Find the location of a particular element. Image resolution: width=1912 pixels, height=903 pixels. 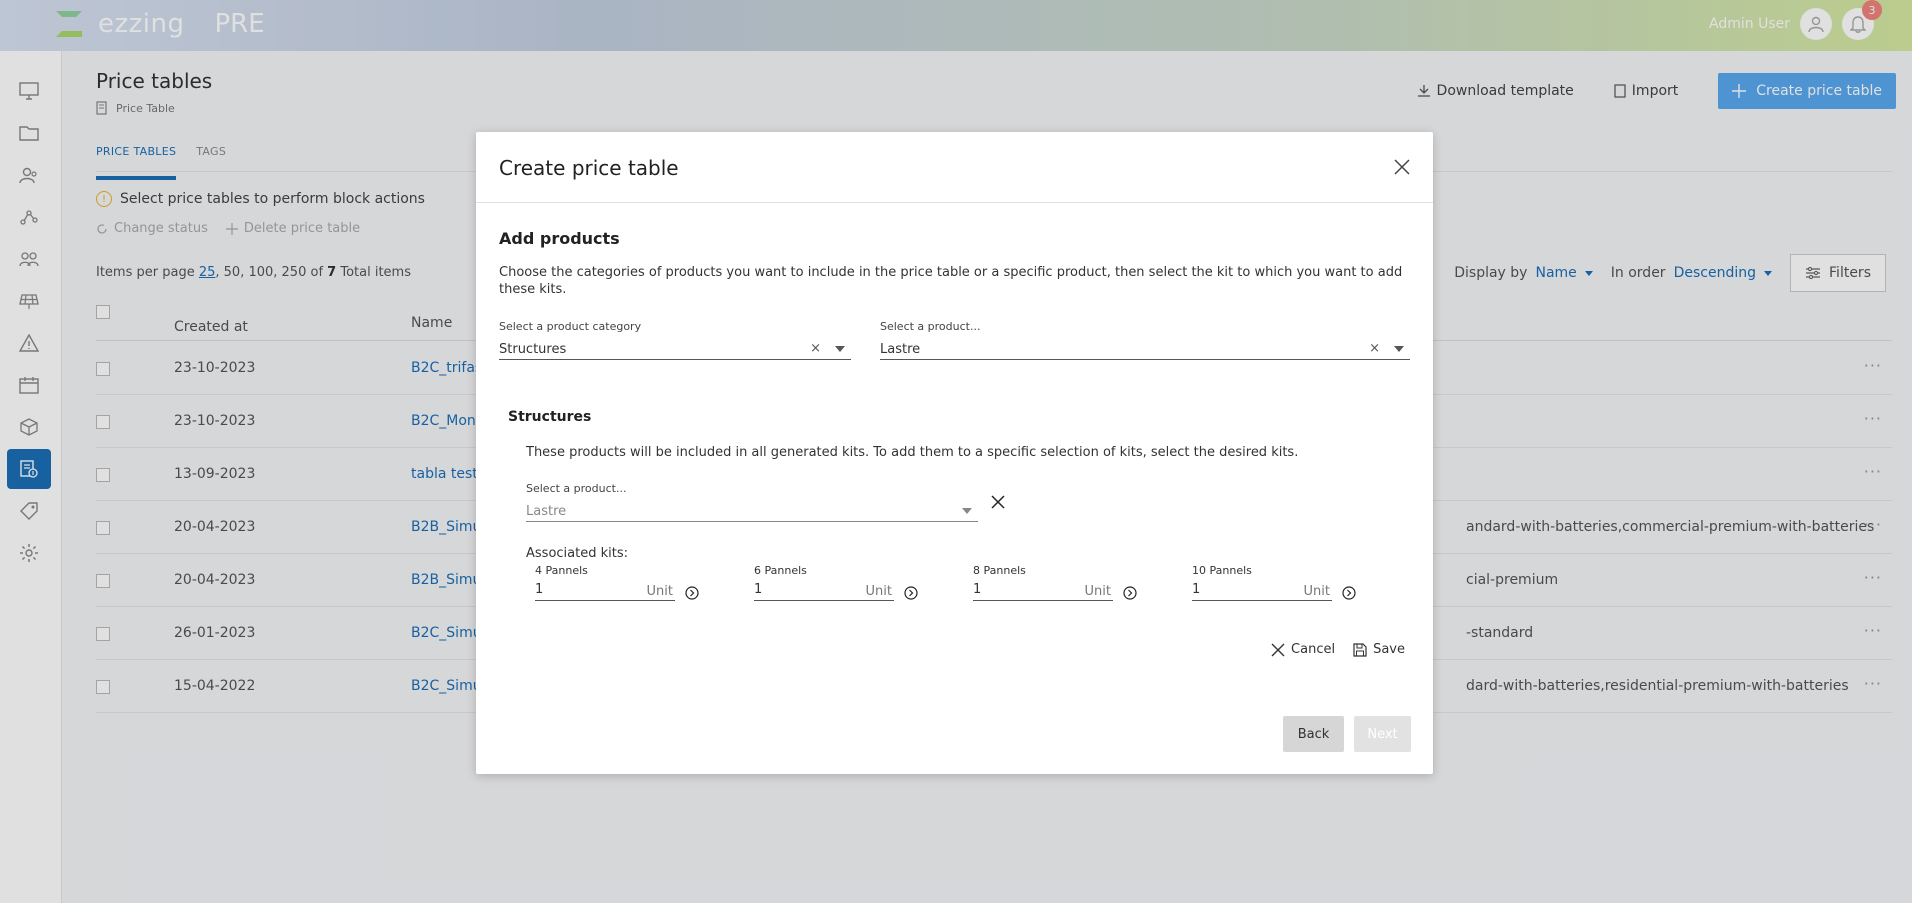

kit-item: 8 Pannels 1 Unit is located at coordinates (1058, 584).